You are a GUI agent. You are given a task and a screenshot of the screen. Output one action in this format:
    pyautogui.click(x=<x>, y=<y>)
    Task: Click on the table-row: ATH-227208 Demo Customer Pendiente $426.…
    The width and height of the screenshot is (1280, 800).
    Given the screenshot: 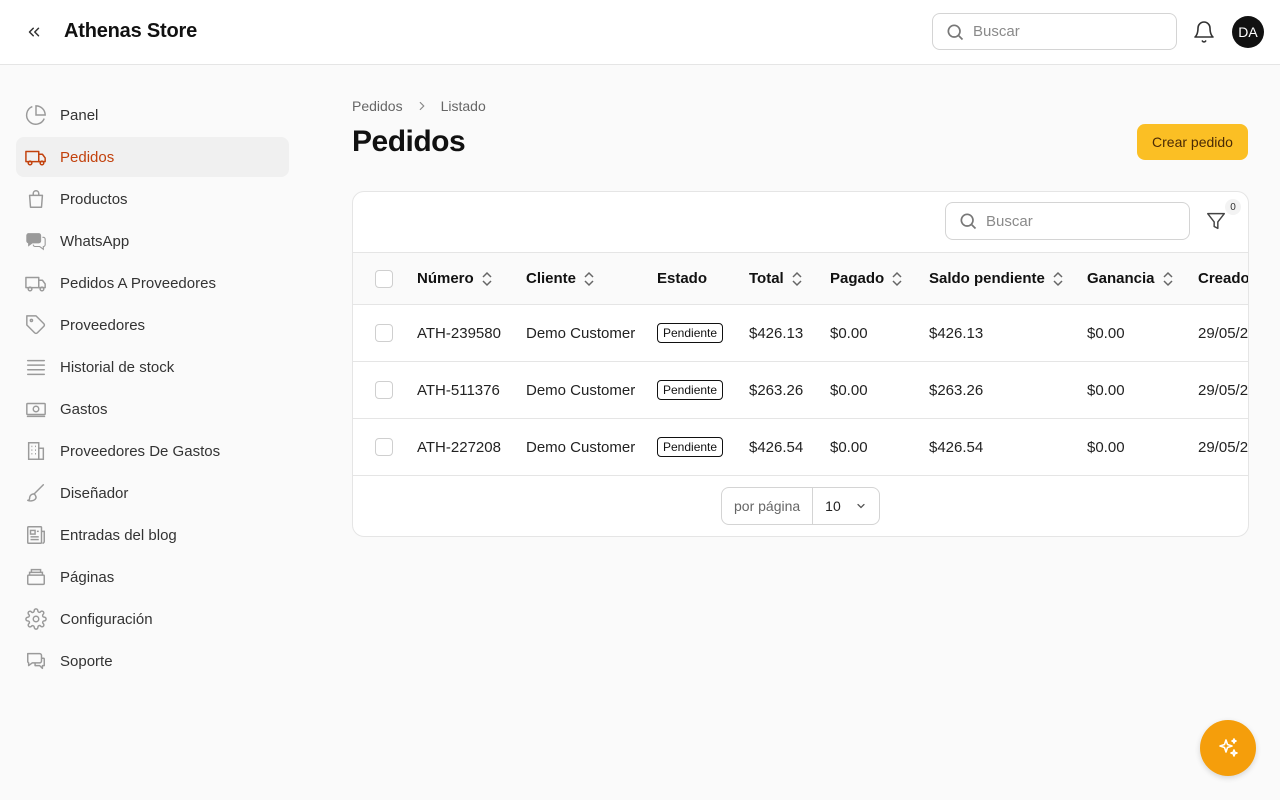 What is the action you would take?
    pyautogui.click(x=800, y=447)
    